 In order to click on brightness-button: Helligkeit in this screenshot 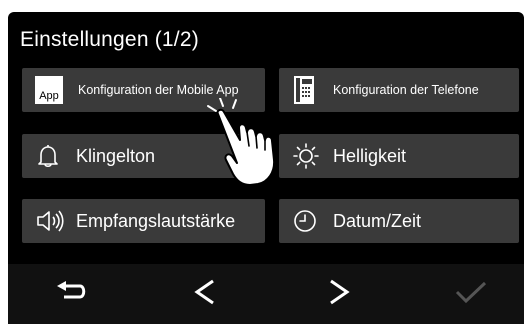, I will do `click(399, 156)`.